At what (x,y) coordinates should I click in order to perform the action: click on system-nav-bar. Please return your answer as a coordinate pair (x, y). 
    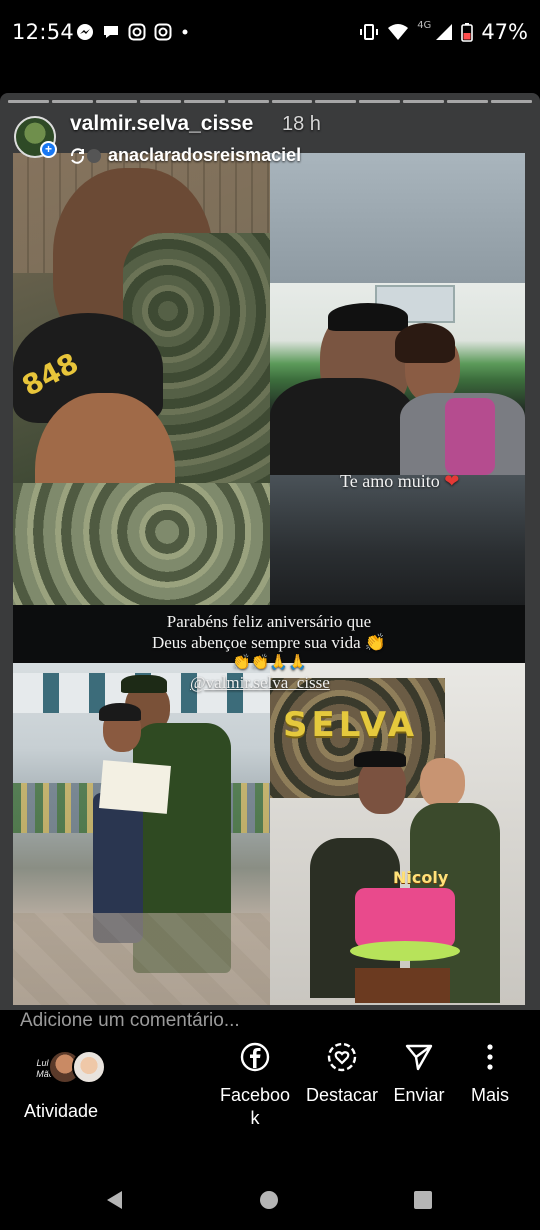
    Looking at the image, I should click on (270, 1200).